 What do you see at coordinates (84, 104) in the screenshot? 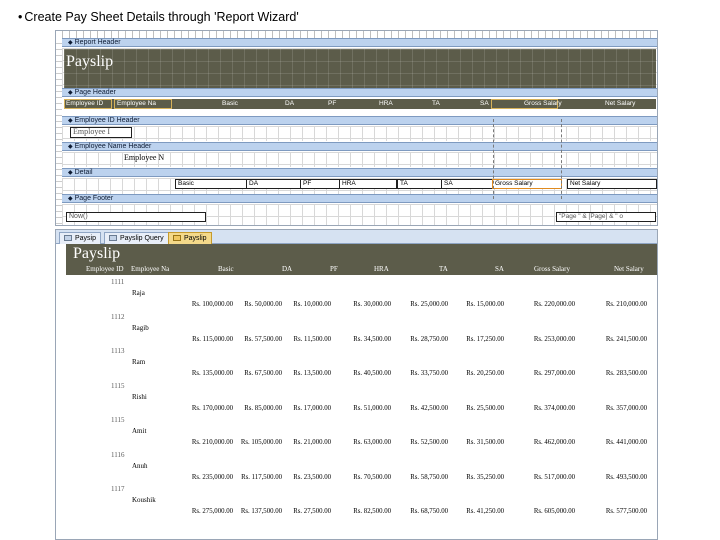
I see `ph-label-employee-id: Employee ID` at bounding box center [84, 104].